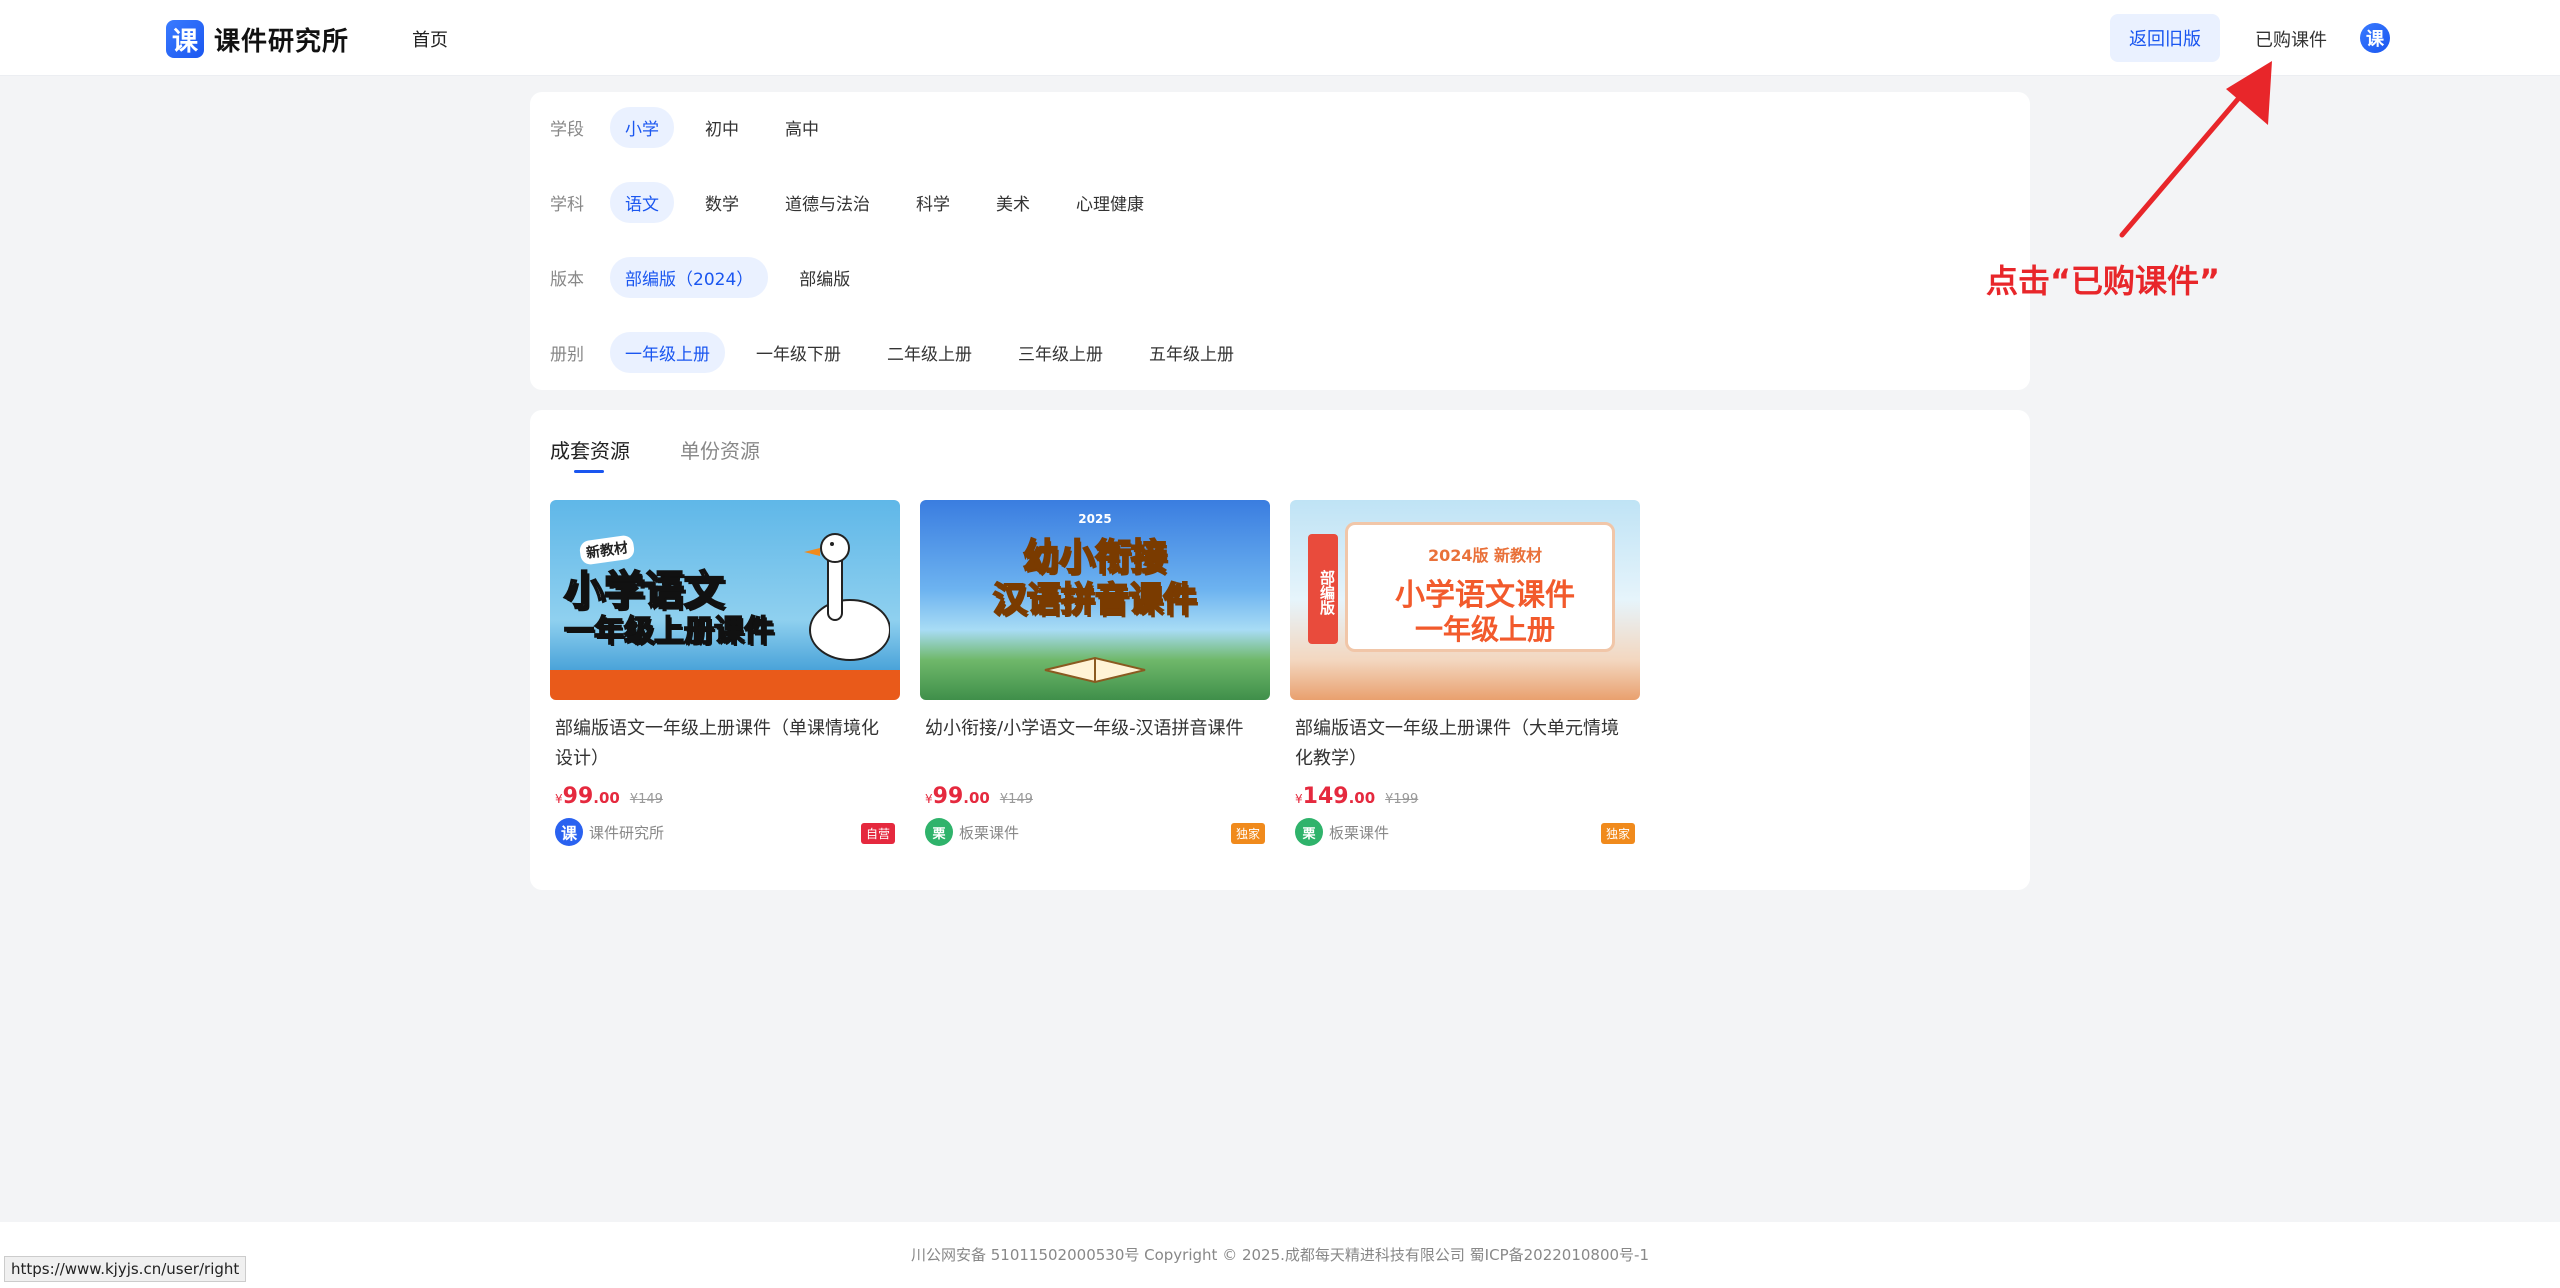 The image size is (2560, 1288). I want to click on course-title: 部编版语文一年级上册课件（单课情境化设计）, so click(725, 744).